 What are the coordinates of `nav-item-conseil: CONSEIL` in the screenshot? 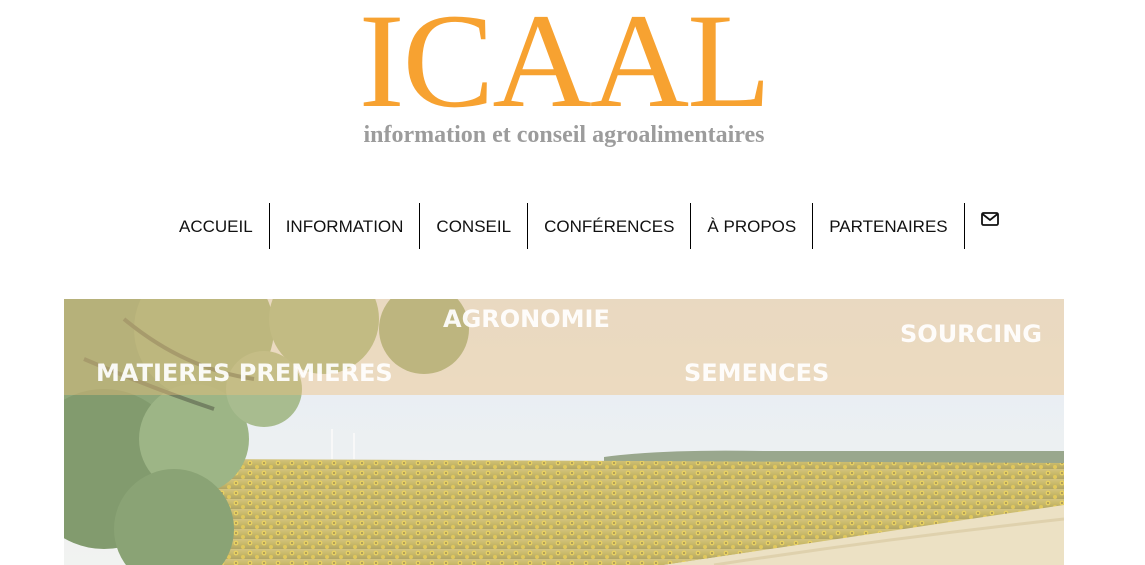 It's located at (474, 226).